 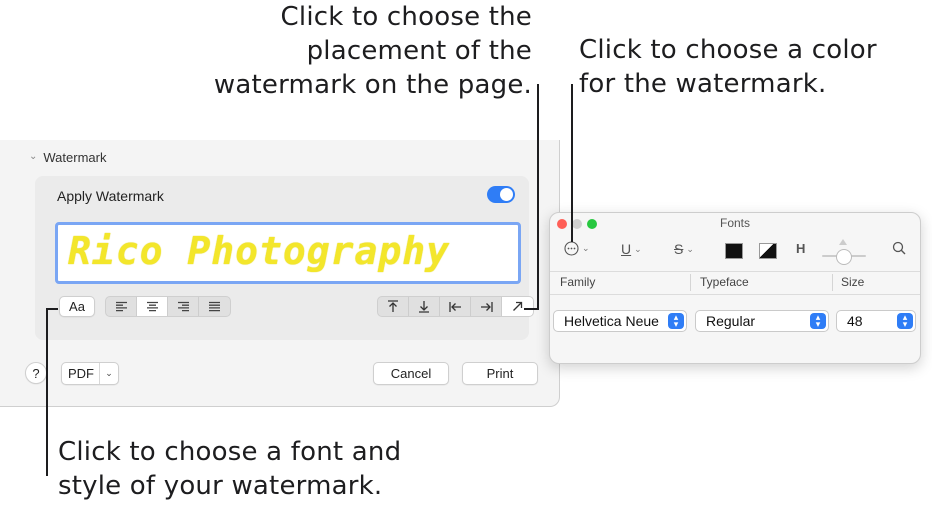 What do you see at coordinates (110, 196) in the screenshot?
I see `apply-watermark-label: Apply Watermark` at bounding box center [110, 196].